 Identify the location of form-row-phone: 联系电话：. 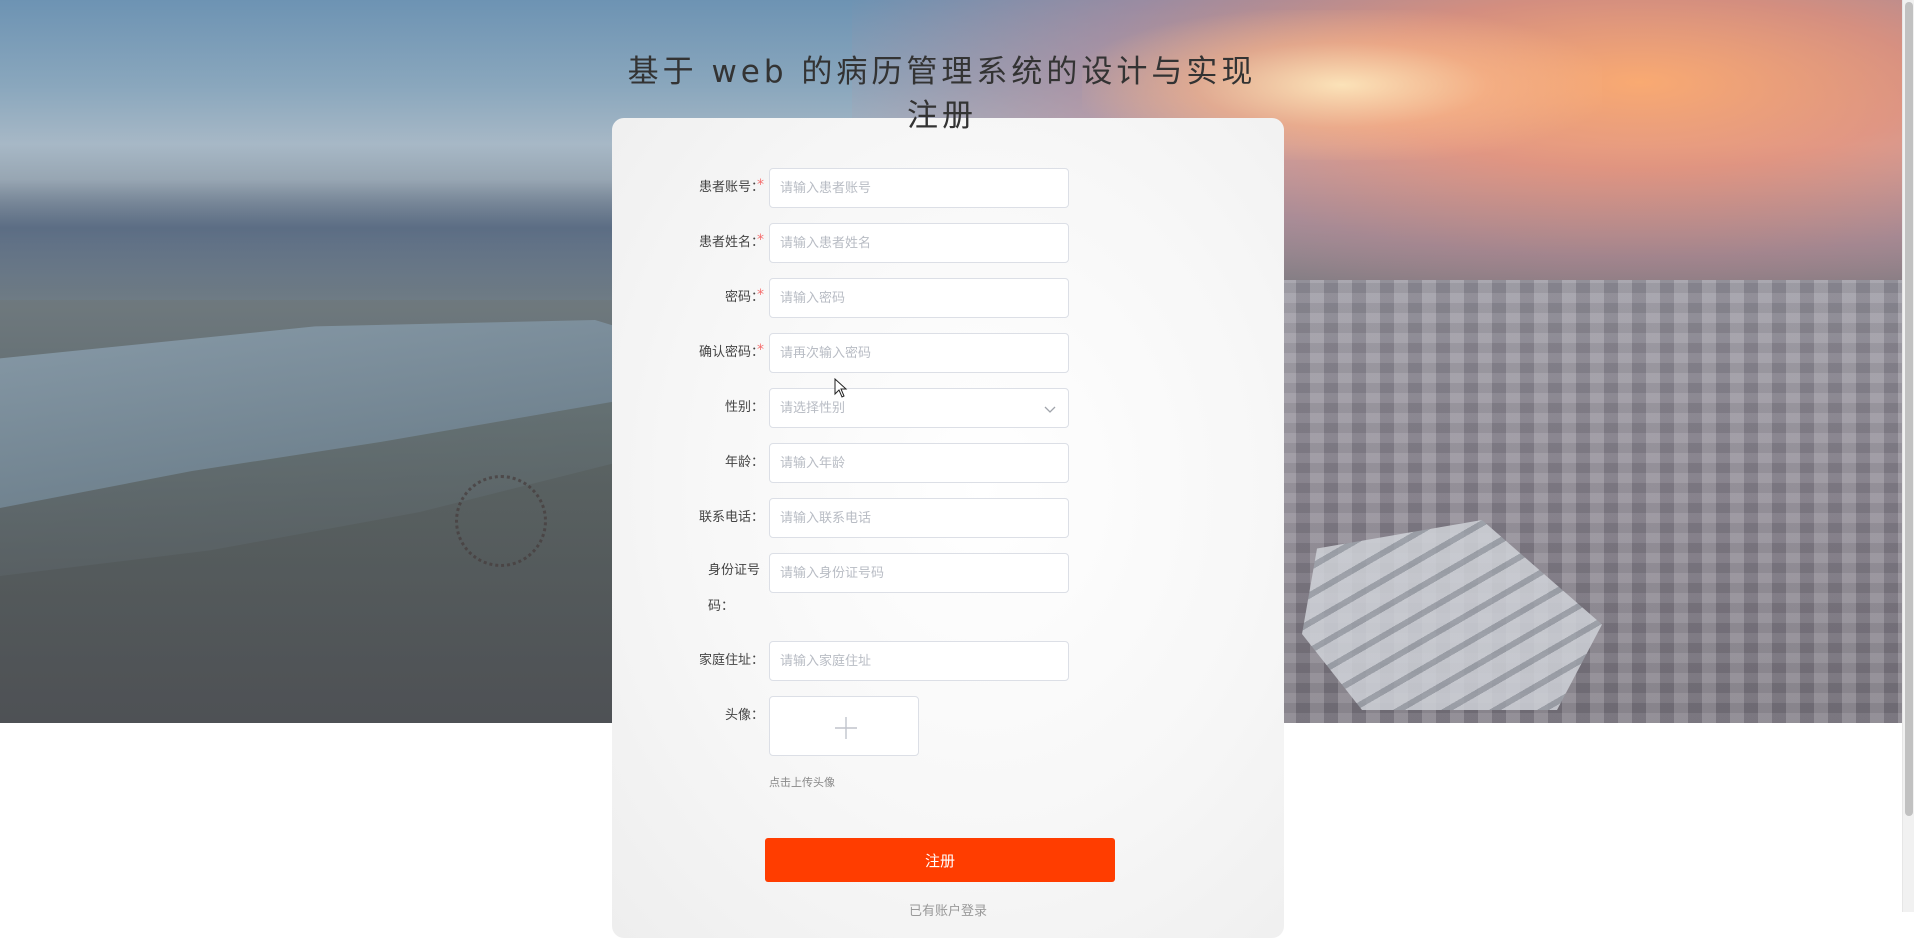
(948, 518).